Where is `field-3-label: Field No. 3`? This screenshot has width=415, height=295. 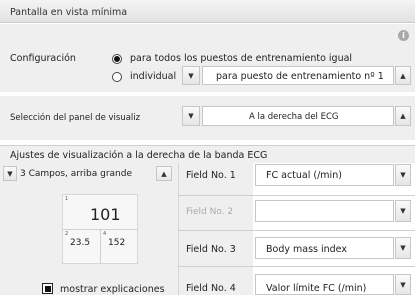
field-3-label: Field No. 3 is located at coordinates (211, 249).